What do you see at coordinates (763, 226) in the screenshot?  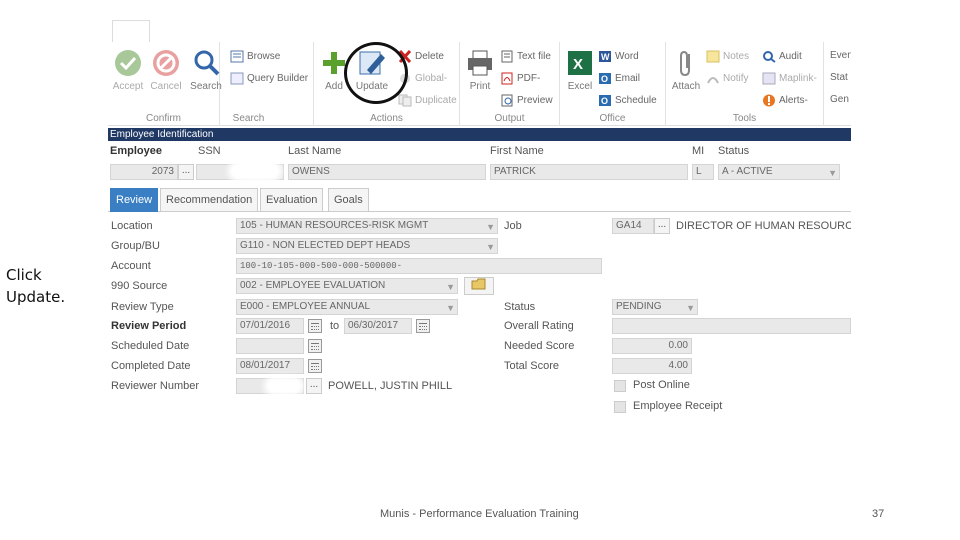 I see `job-title: DIRECTOR OF HUMAN RESOURCE` at bounding box center [763, 226].